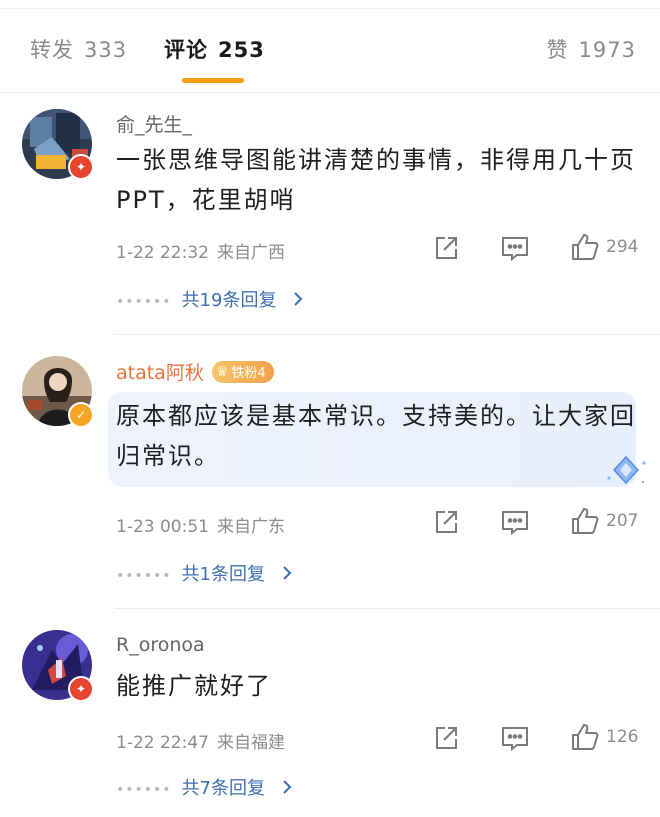 Image resolution: width=660 pixels, height=817 pixels. What do you see at coordinates (248, 373) in the screenshot?
I see `fan-badge-label: 铁粉4` at bounding box center [248, 373].